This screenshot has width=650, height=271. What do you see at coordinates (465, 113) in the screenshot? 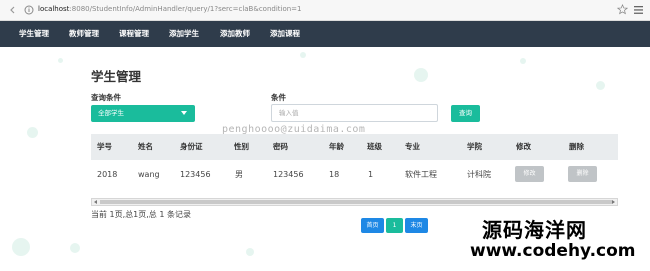
I see `search-button: 查询` at bounding box center [465, 113].